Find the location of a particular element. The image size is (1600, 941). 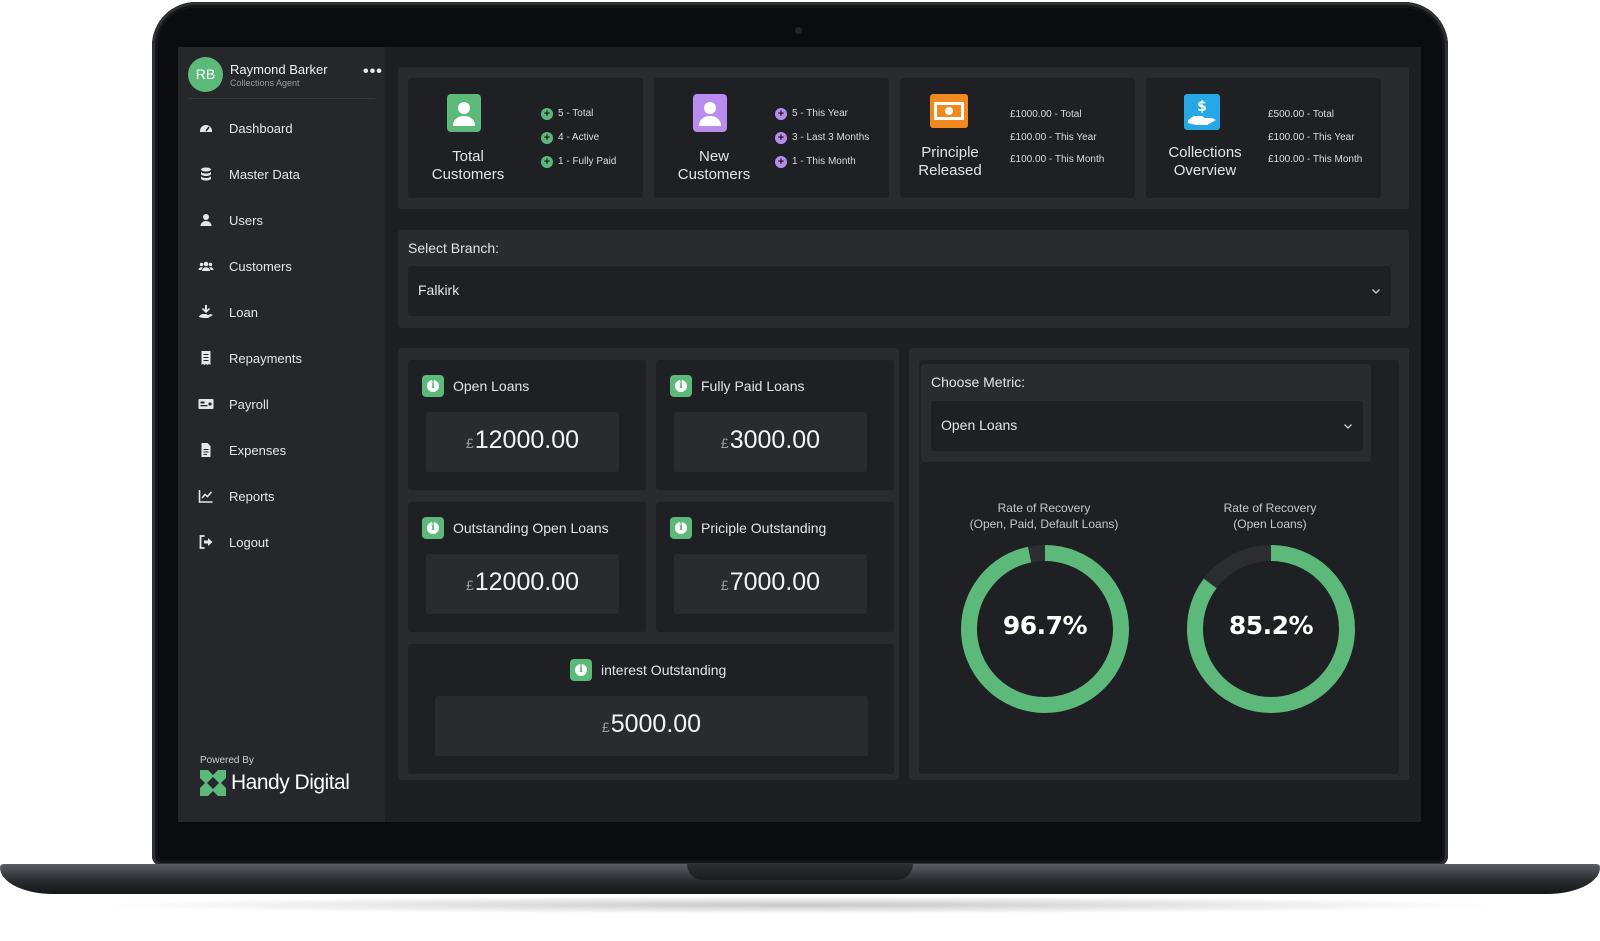

logout-icon is located at coordinates (206, 542).